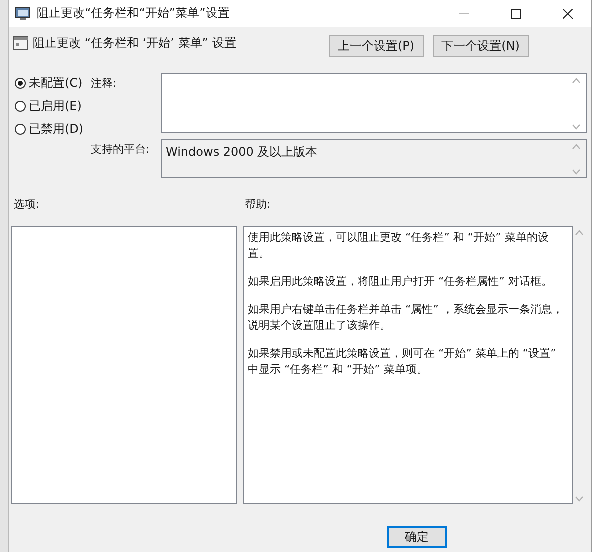  What do you see at coordinates (401, 282) in the screenshot?
I see `help-paragraph: 如果启用此策略设置，将阻止用户打开 “任务栏属性” 对话框。` at bounding box center [401, 282].